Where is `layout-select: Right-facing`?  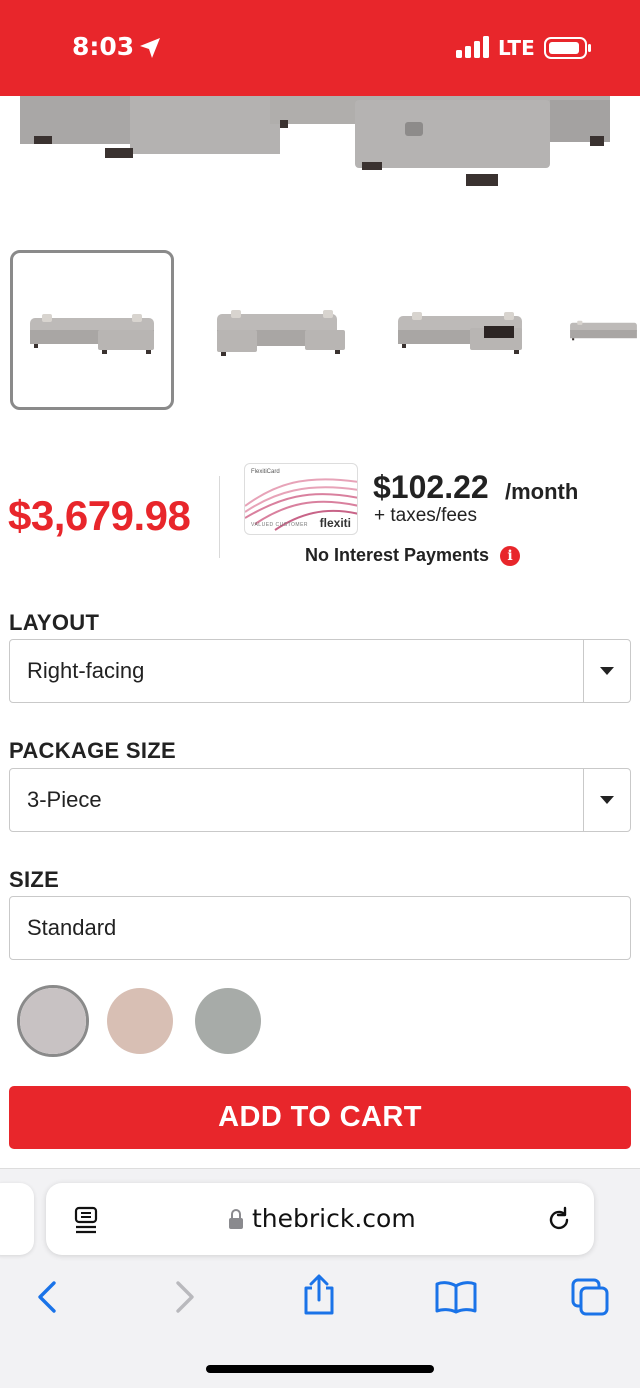 layout-select: Right-facing is located at coordinates (320, 671).